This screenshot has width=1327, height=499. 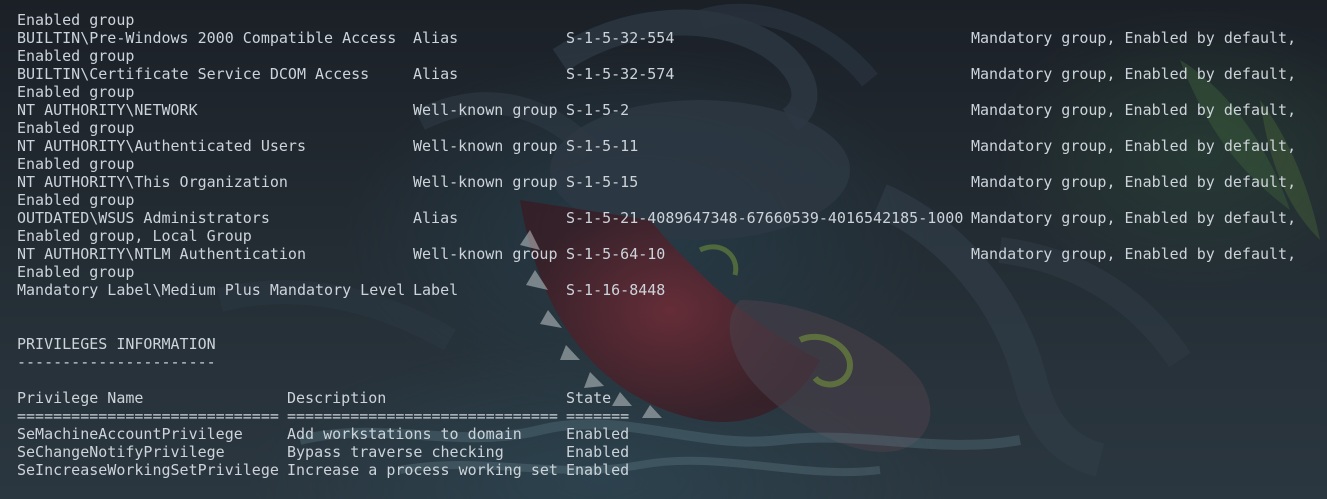 What do you see at coordinates (337, 398) in the screenshot?
I see `header-description: Description` at bounding box center [337, 398].